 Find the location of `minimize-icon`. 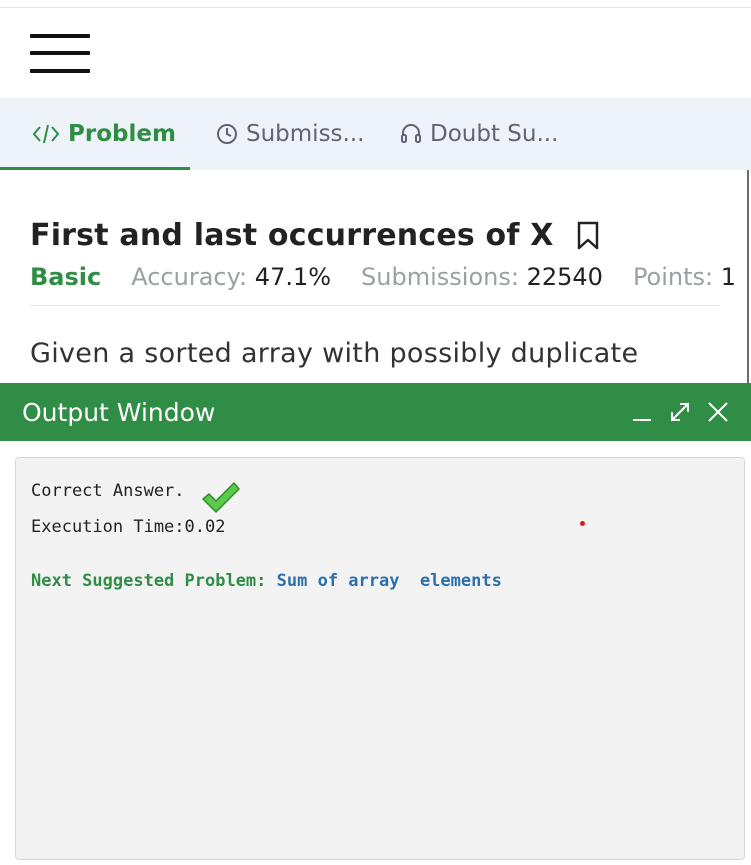

minimize-icon is located at coordinates (642, 412).